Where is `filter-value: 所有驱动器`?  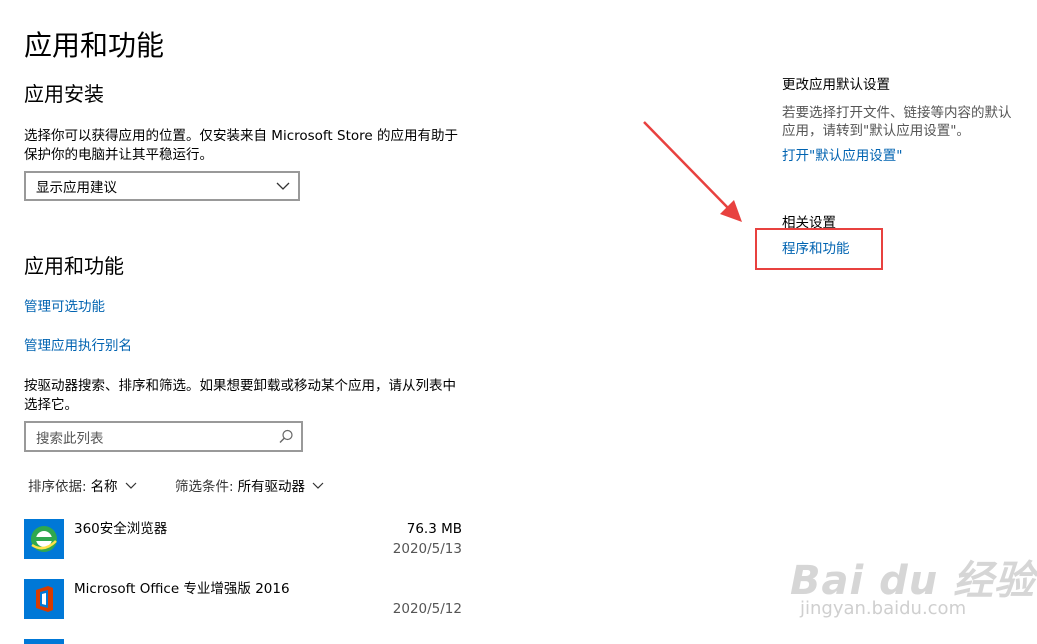 filter-value: 所有驱动器 is located at coordinates (271, 487).